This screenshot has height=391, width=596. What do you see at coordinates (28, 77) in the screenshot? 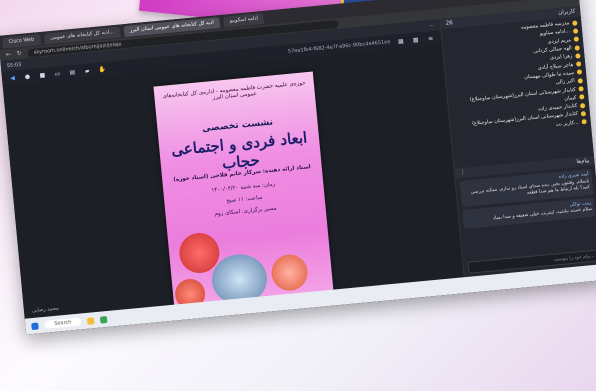
I see `mic-icon: ●` at bounding box center [28, 77].